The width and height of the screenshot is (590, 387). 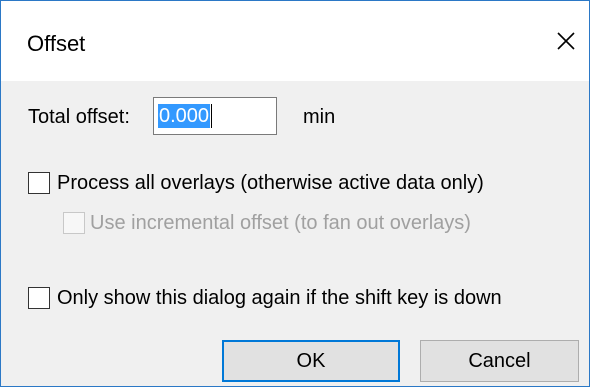 What do you see at coordinates (311, 361) in the screenshot?
I see `ok-button: OK` at bounding box center [311, 361].